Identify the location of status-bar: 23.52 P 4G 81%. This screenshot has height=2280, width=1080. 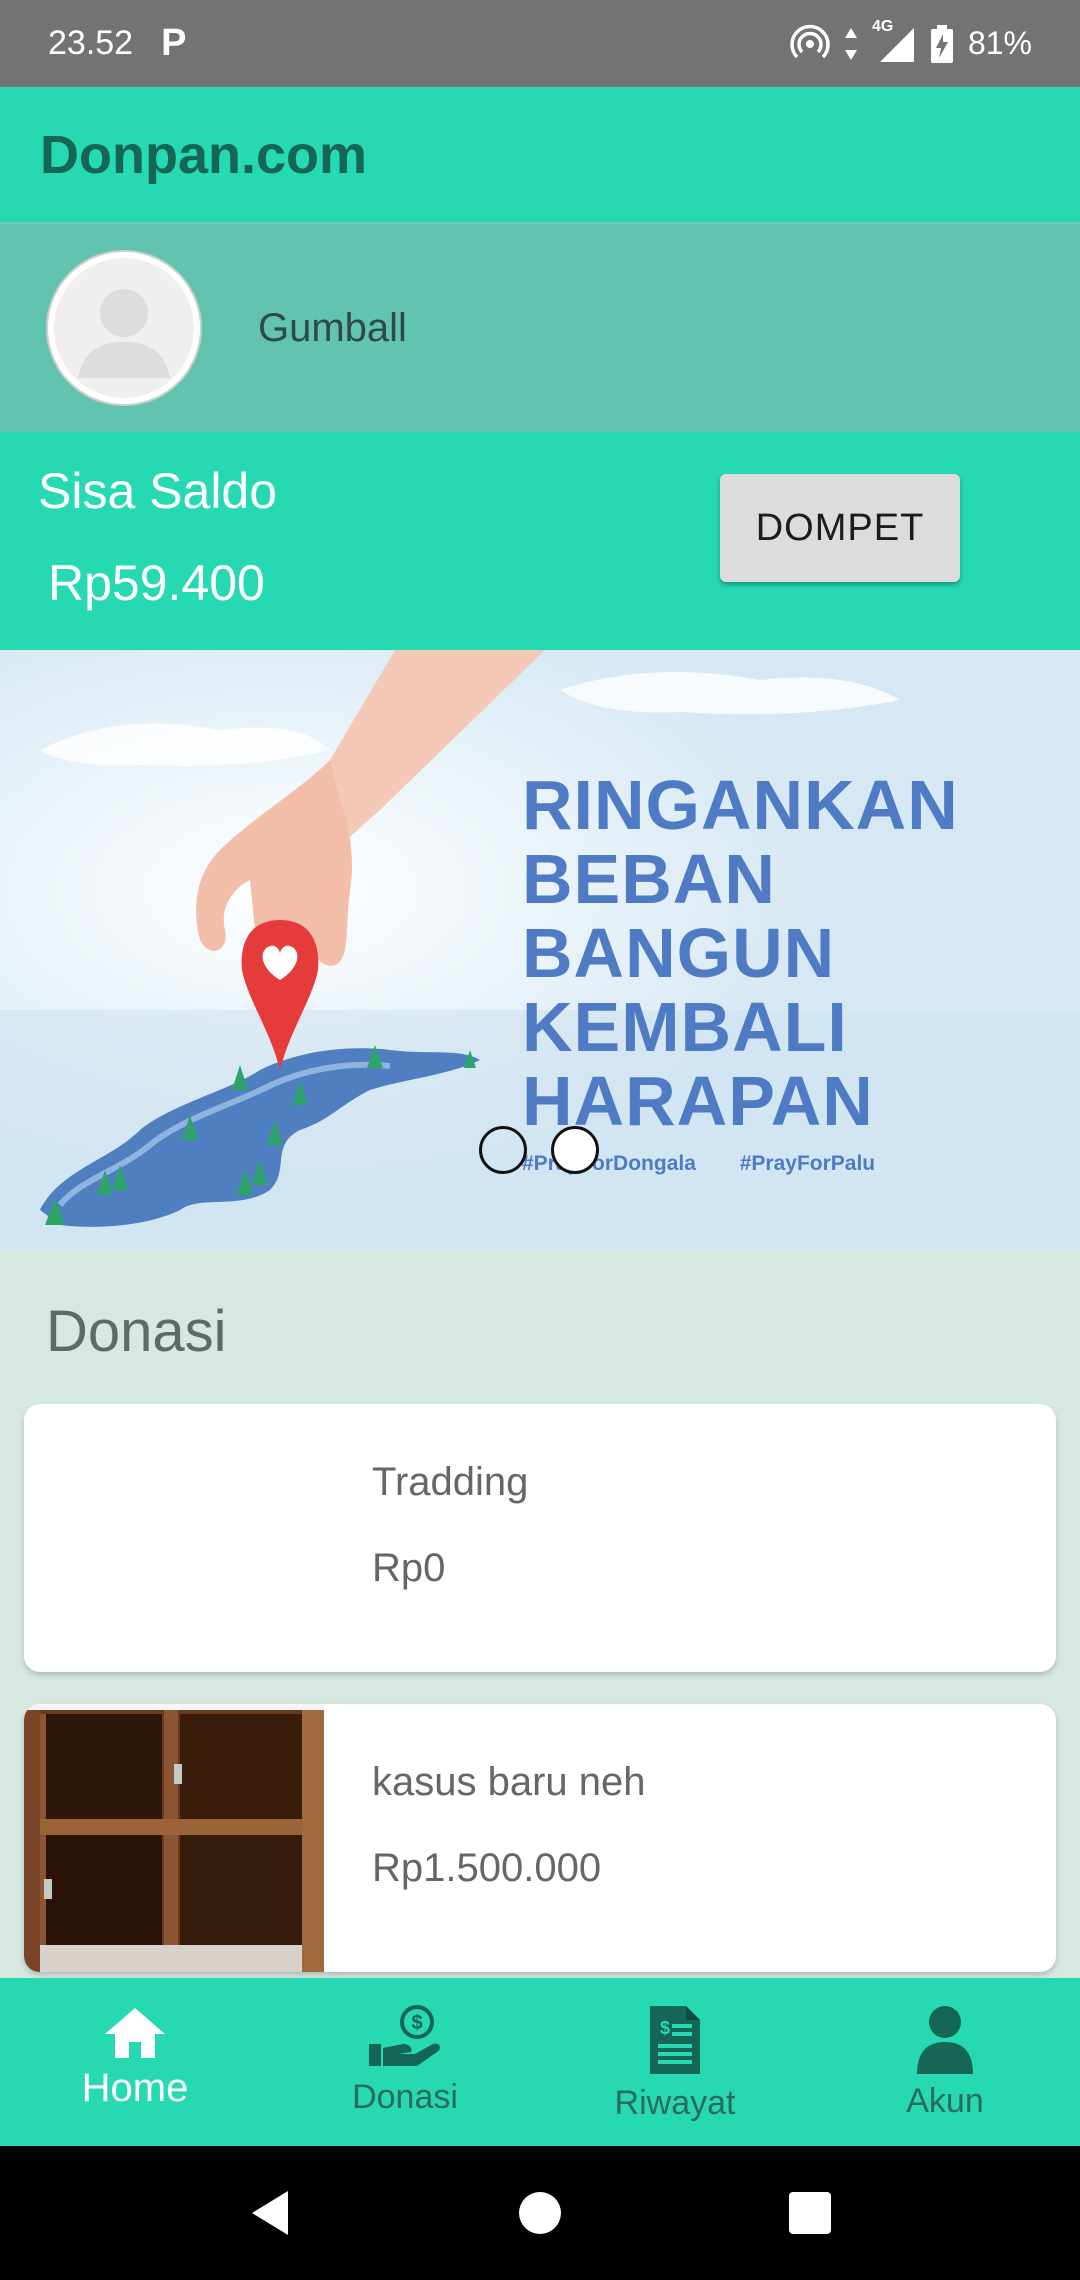
(540, 43).